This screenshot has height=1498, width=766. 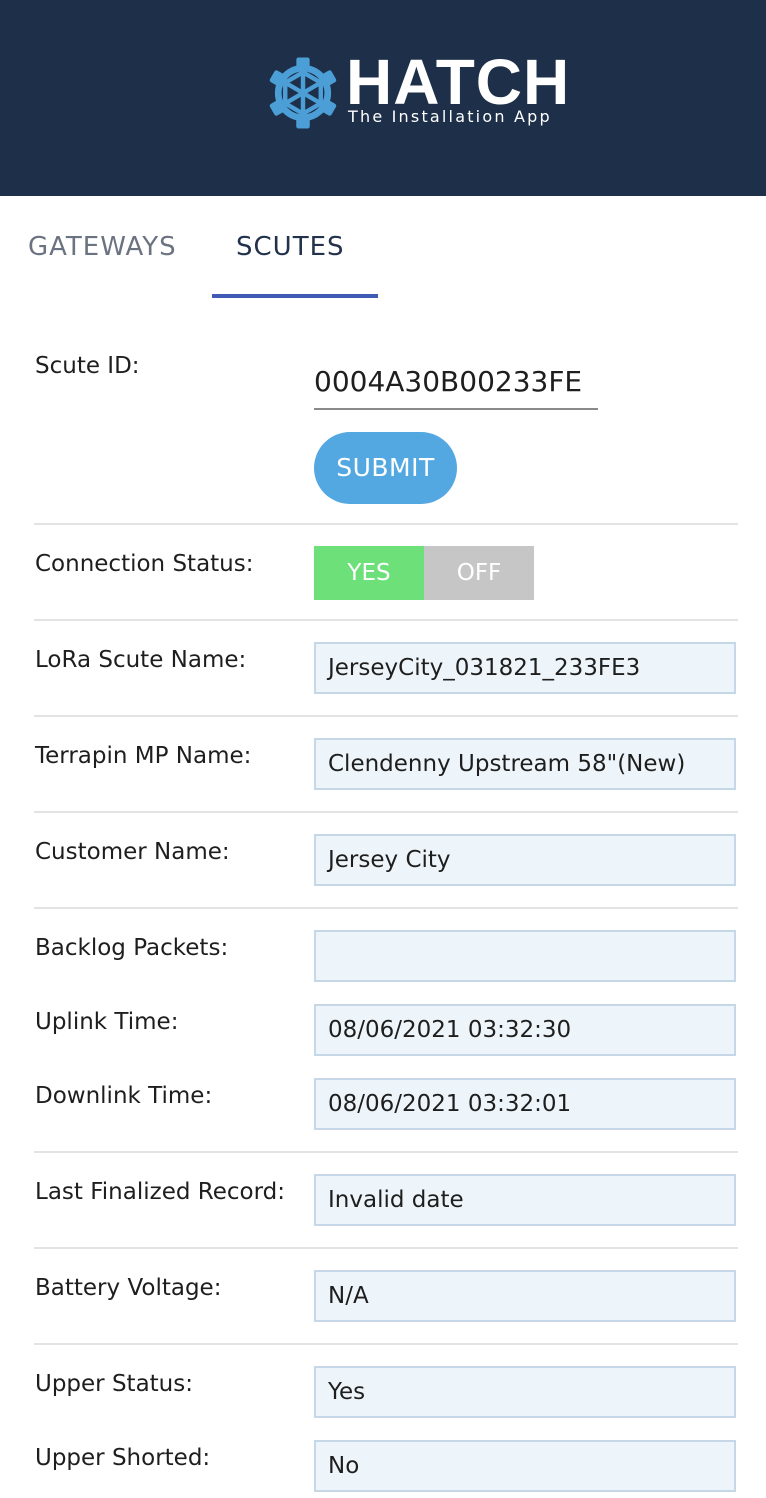 I want to click on upper-shorted-label: Upper Shorted:, so click(x=123, y=1458).